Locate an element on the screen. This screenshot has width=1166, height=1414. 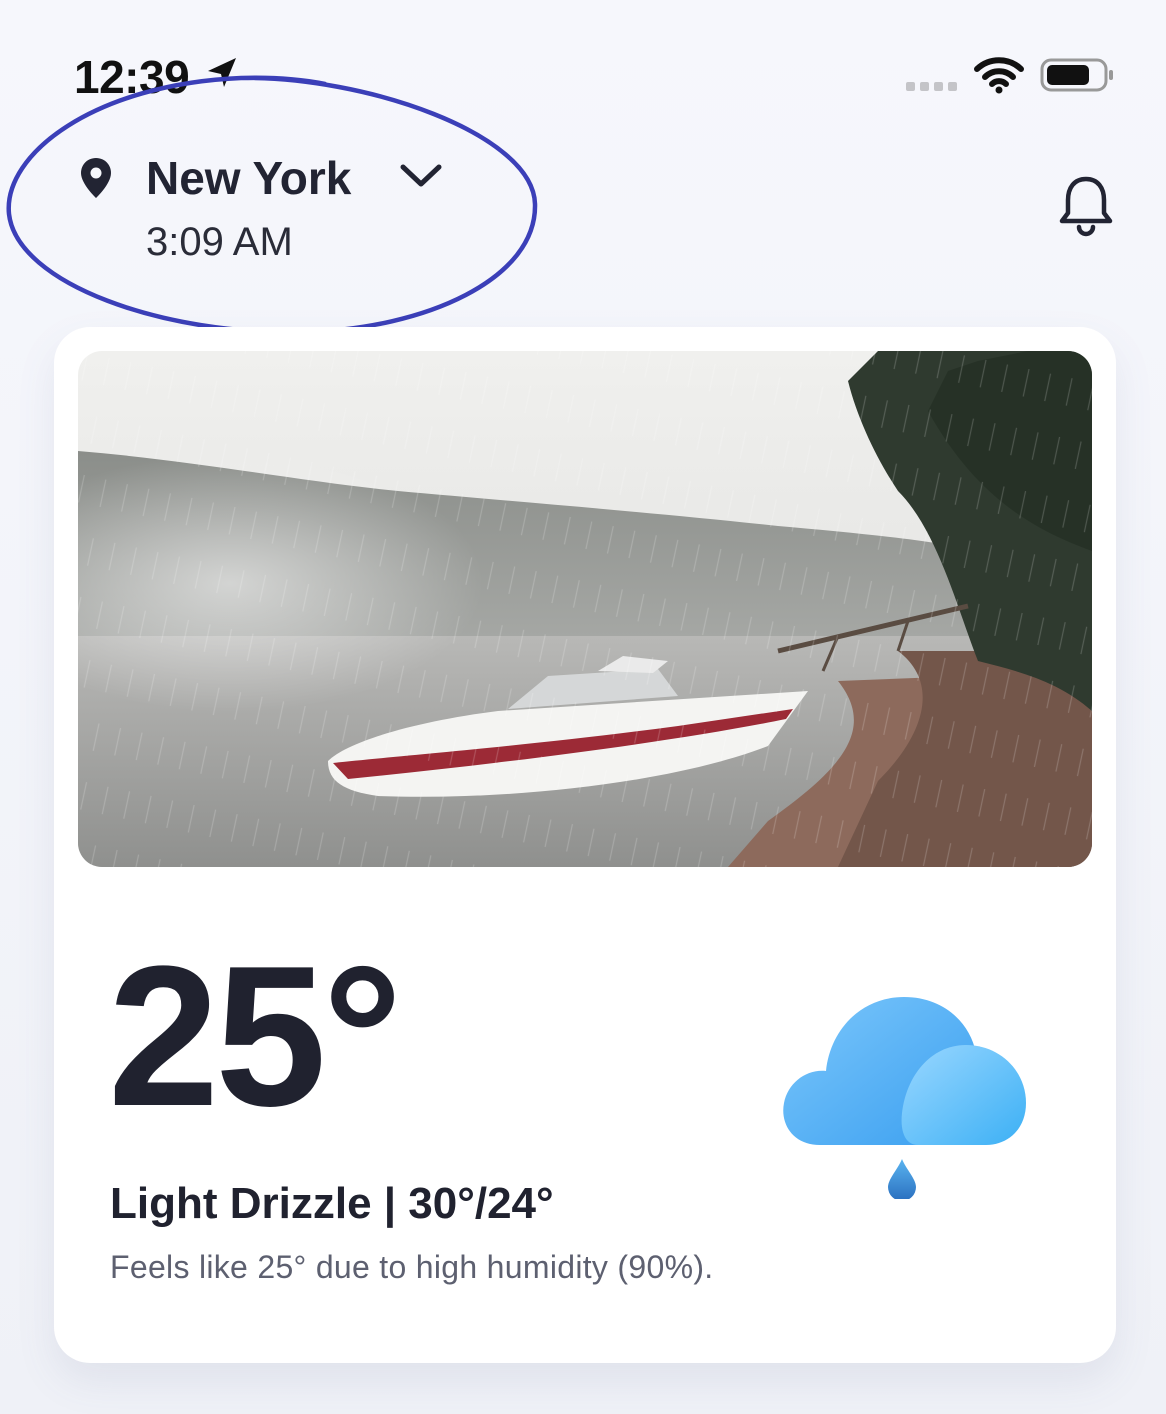
battery-icon is located at coordinates (1076, 75).